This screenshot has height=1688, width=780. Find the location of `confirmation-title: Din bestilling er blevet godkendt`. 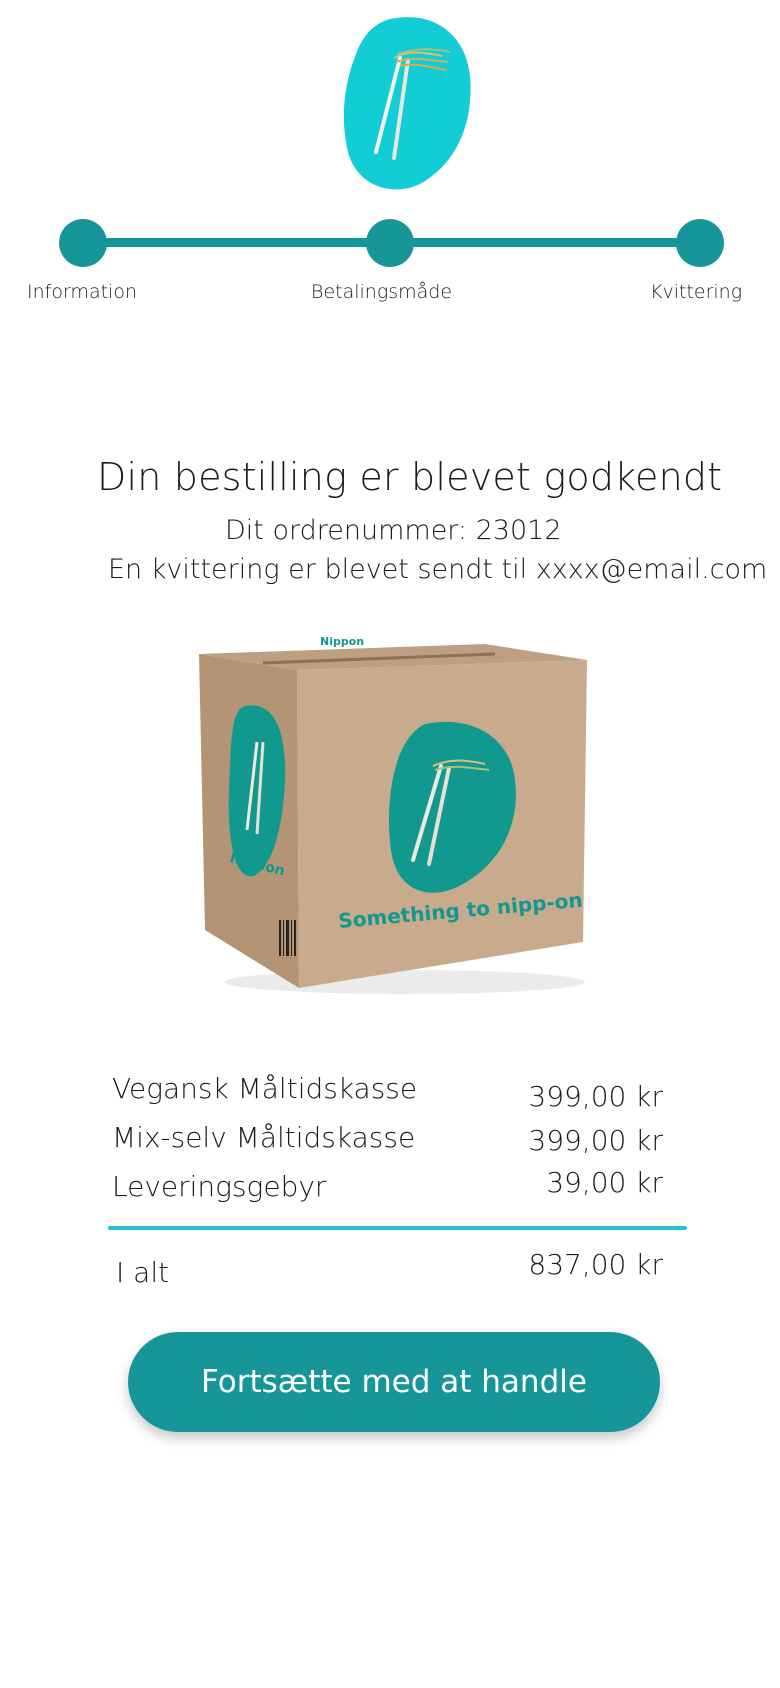

confirmation-title: Din bestilling er blevet godkendt is located at coordinates (410, 477).